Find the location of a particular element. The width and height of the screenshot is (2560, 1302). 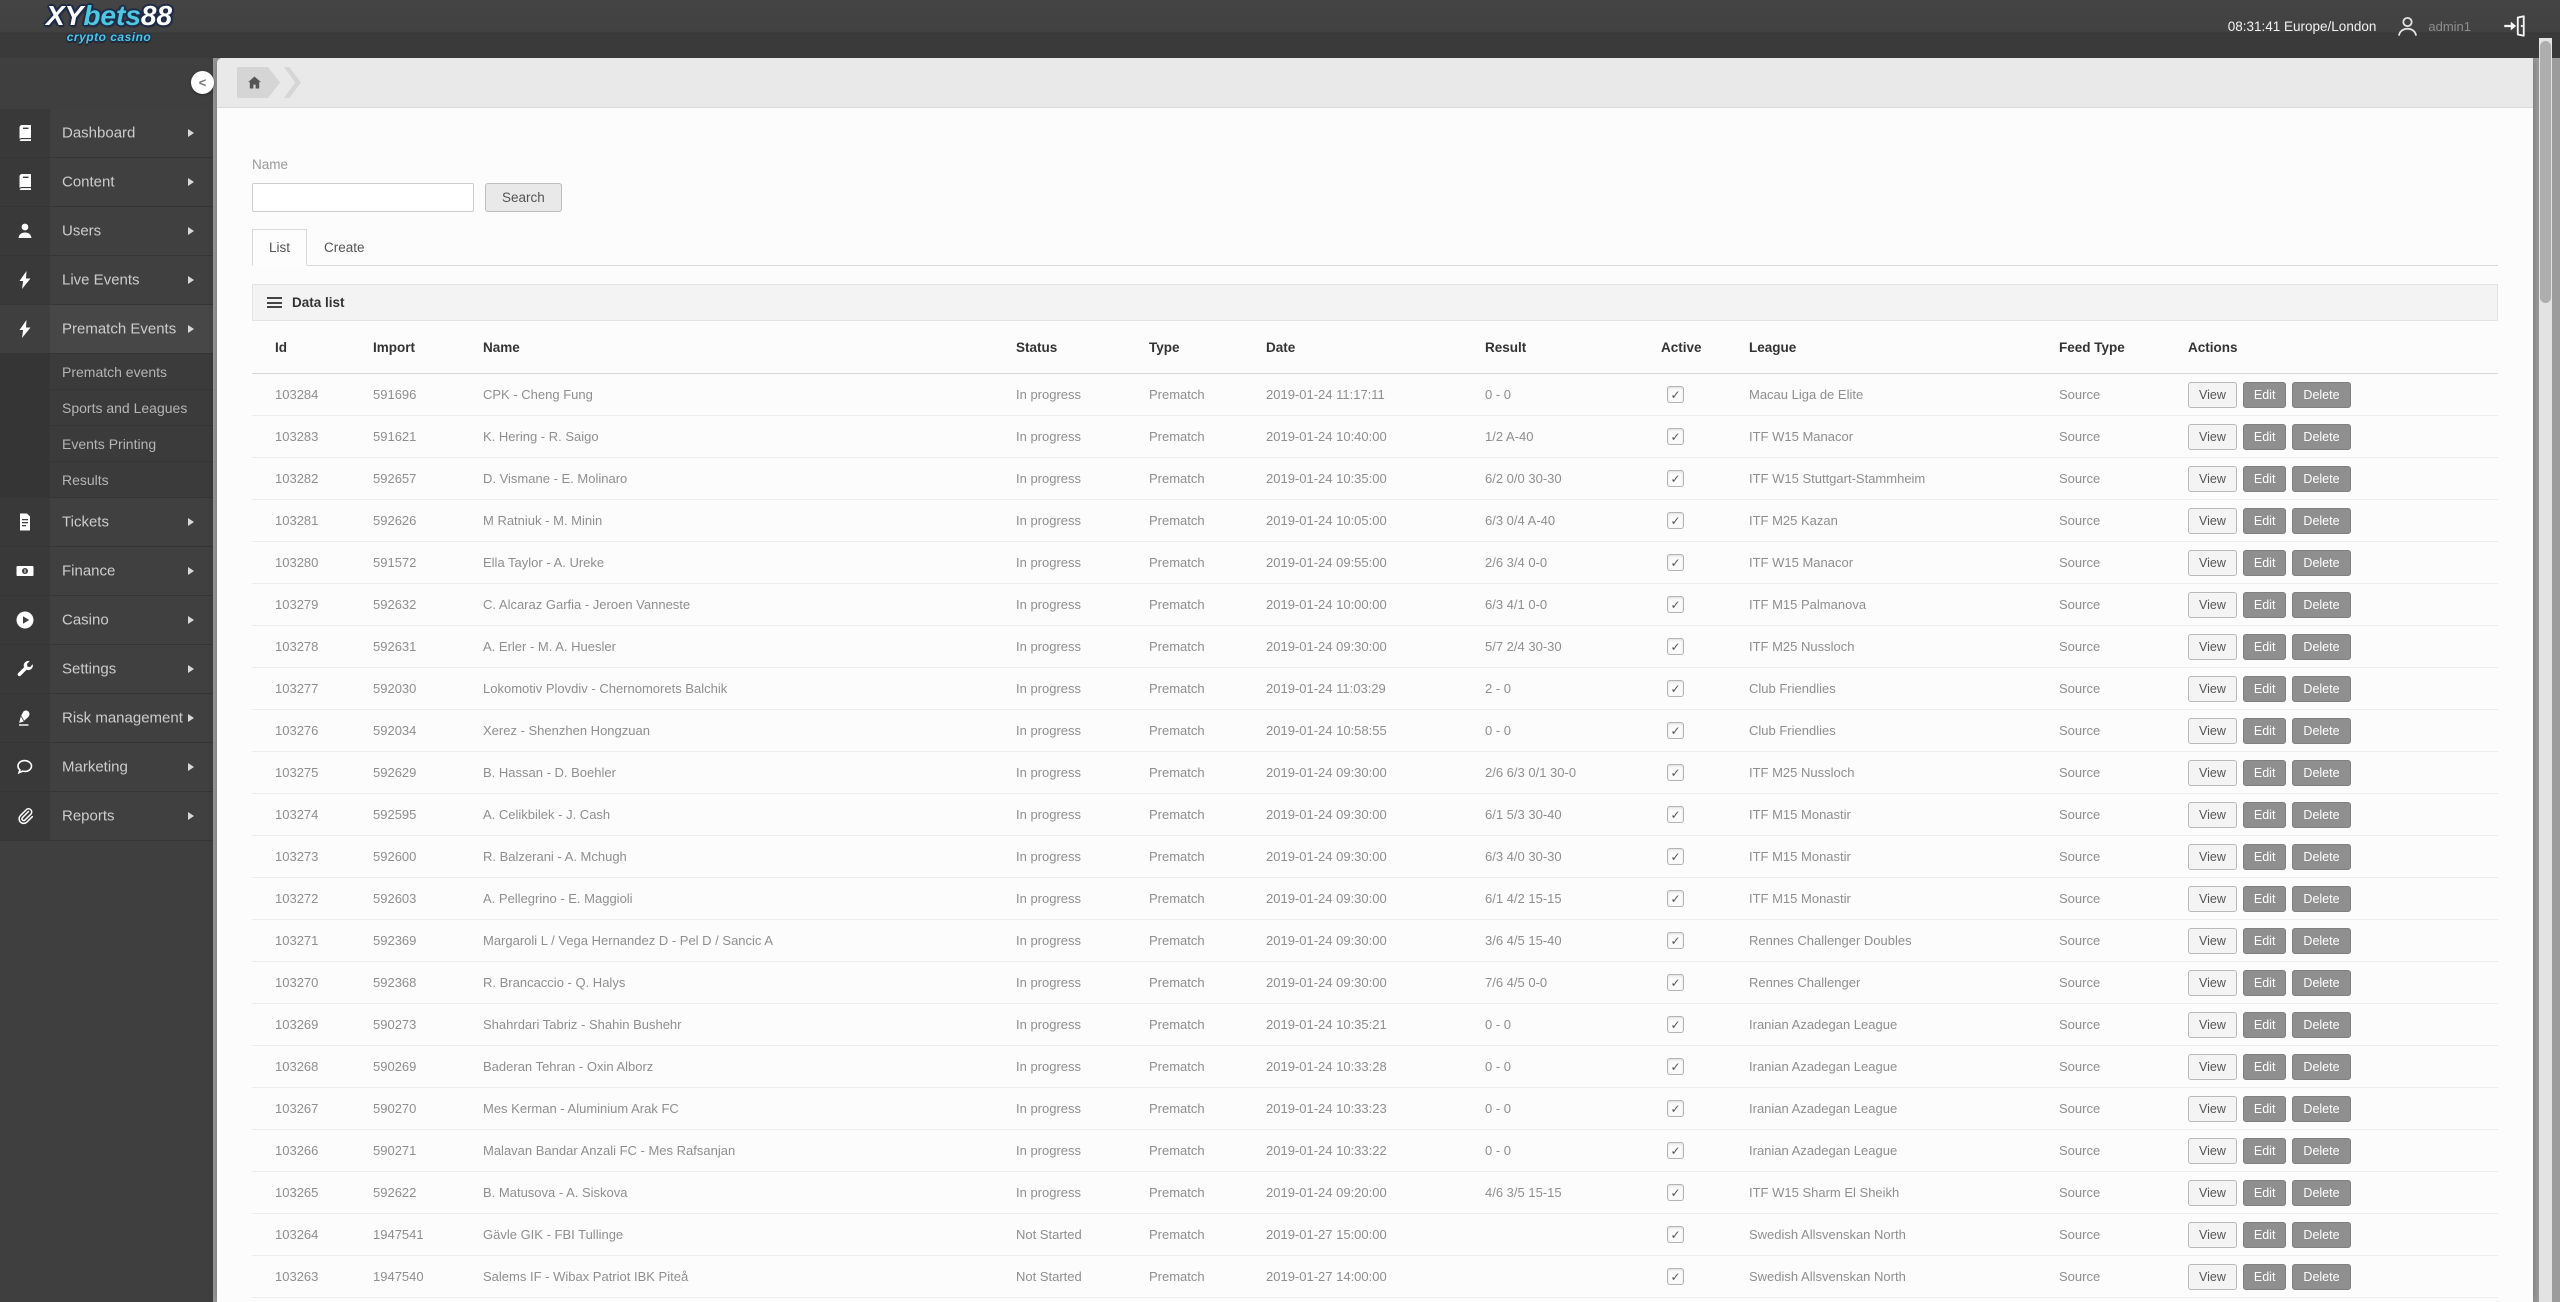

tab-list: List is located at coordinates (280, 247).